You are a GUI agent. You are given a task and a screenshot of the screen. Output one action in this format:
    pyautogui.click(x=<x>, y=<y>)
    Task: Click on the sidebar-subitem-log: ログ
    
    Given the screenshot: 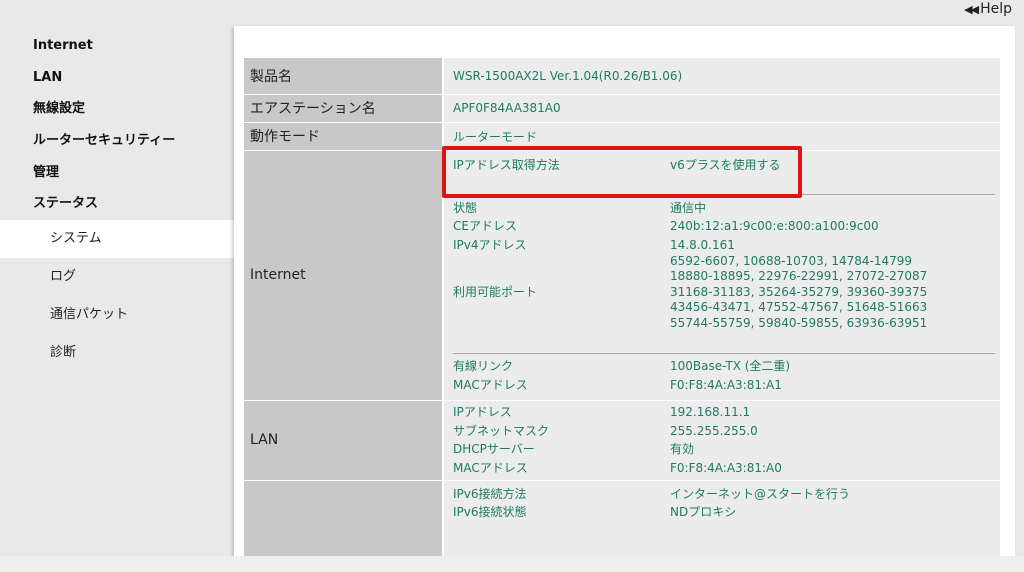 What is the action you would take?
    pyautogui.click(x=117, y=277)
    